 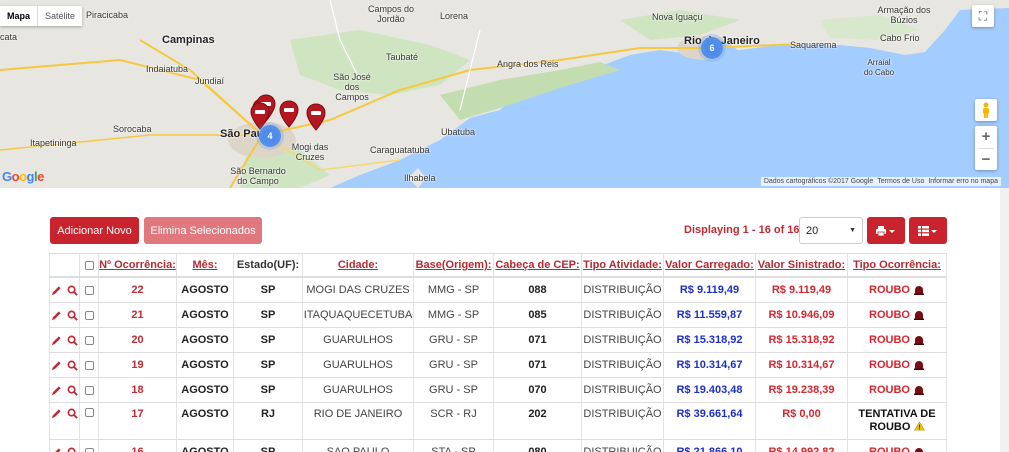 I want to click on header-tipo: Tipo Ocorrência:, so click(x=897, y=265).